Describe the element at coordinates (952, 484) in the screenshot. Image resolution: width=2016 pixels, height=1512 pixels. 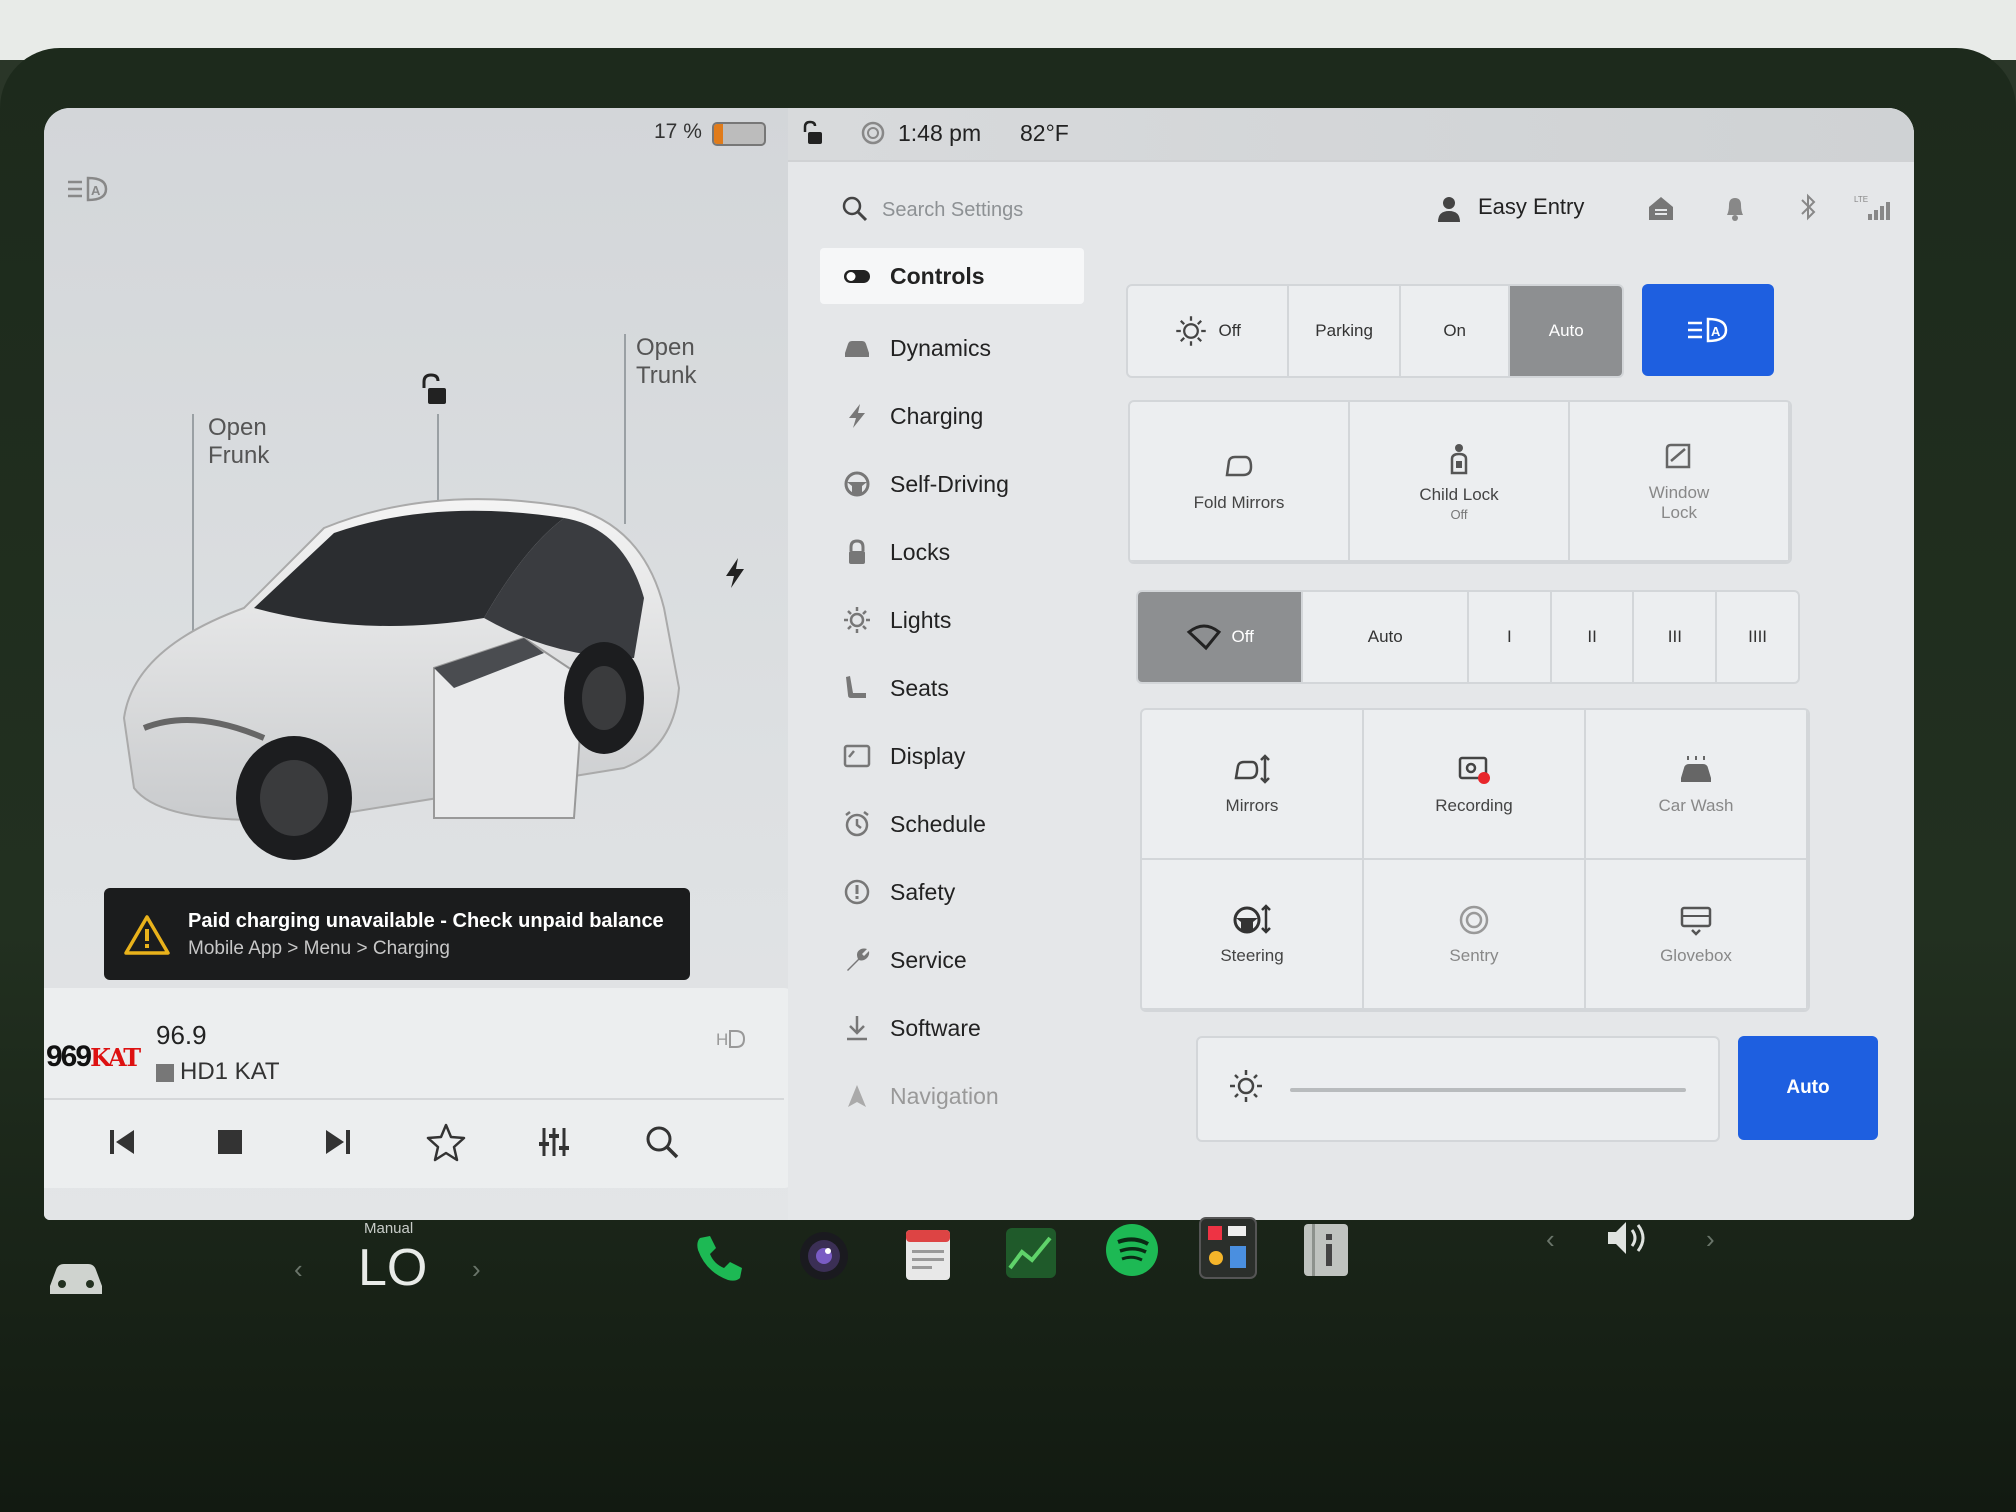
I see `nav-item-self-driving: Self-Driving` at that location.